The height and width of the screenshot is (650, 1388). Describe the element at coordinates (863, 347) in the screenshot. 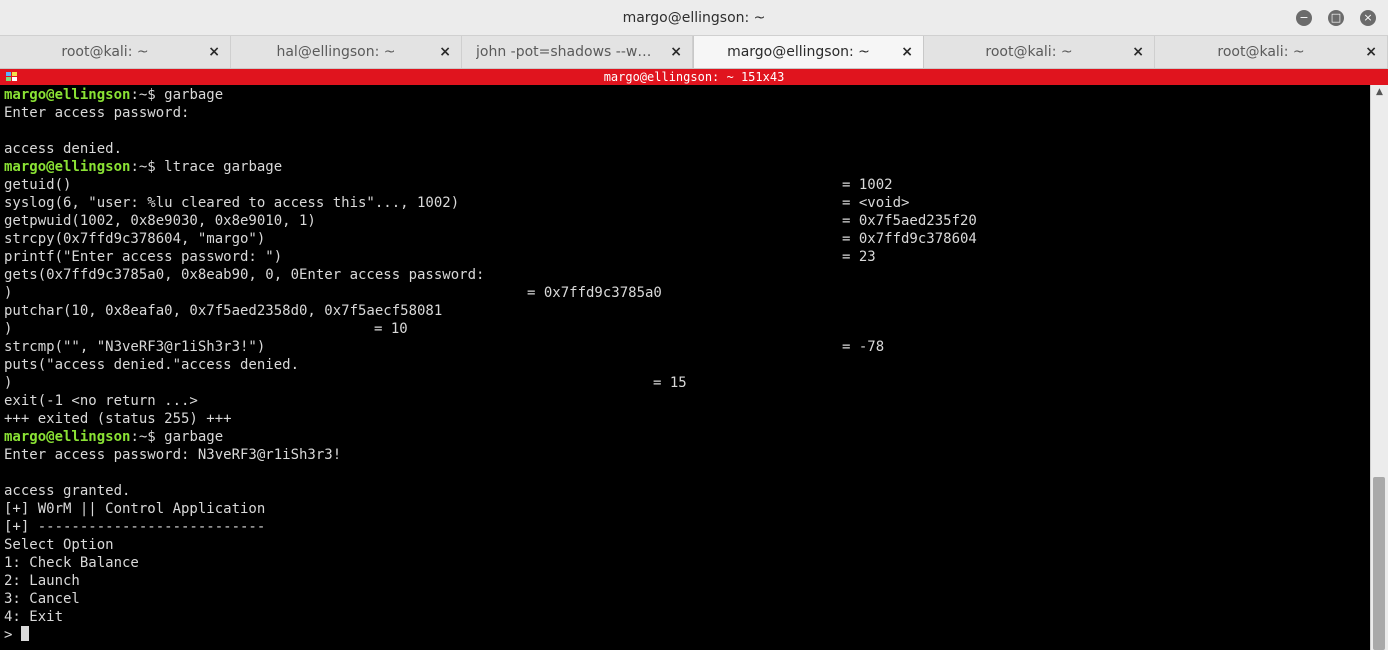

I see `ltrace-return-value: = -78` at that location.